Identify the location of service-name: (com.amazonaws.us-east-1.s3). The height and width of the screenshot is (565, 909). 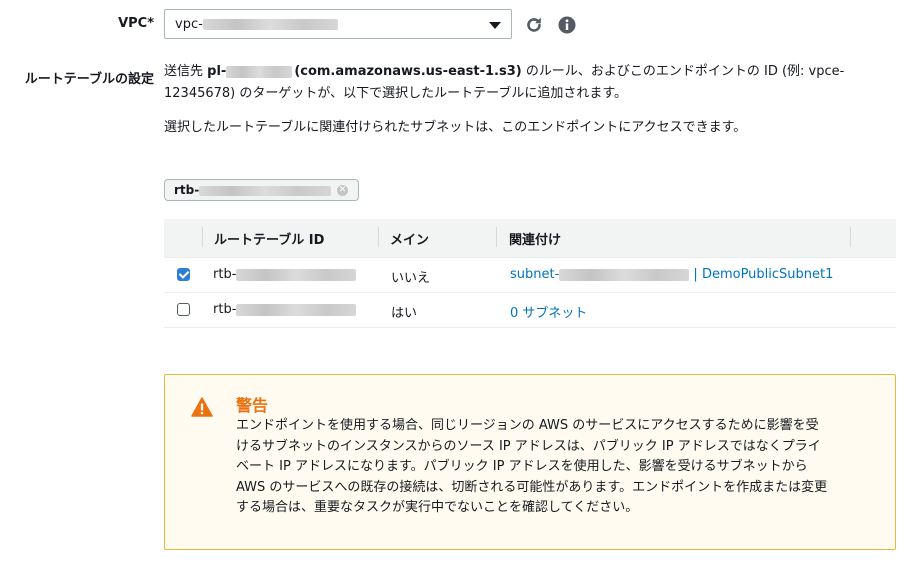
(408, 71).